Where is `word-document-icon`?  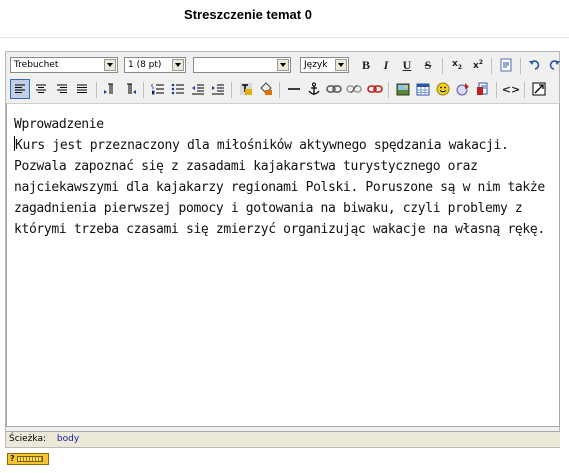 word-document-icon is located at coordinates (506, 65).